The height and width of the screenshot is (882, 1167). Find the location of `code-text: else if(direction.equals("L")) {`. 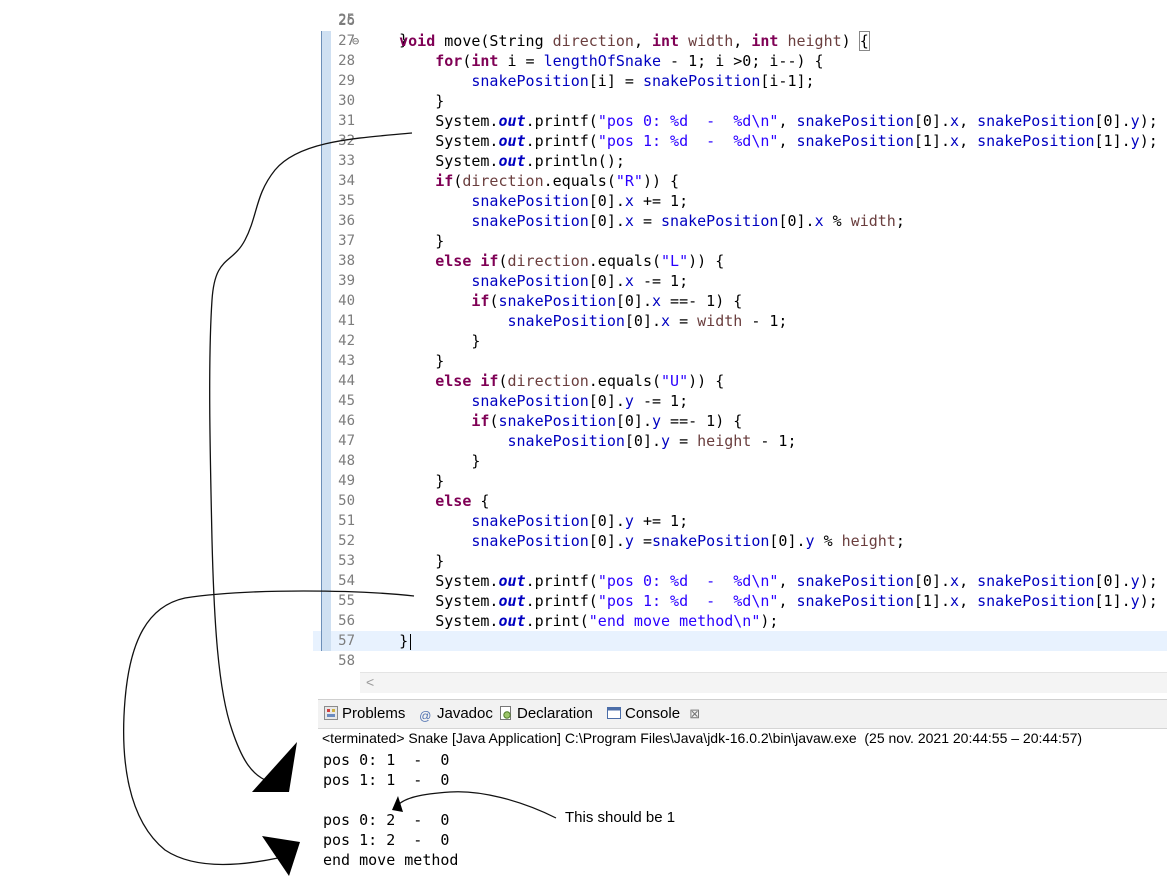

code-text: else if(direction.equals("L")) { is located at coordinates (580, 261).